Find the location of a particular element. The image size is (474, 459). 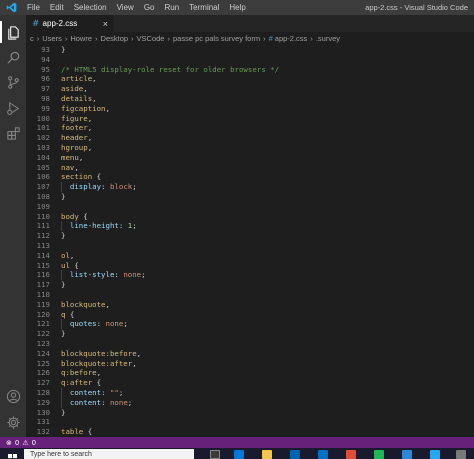

menu-help: Help is located at coordinates (237, 7).